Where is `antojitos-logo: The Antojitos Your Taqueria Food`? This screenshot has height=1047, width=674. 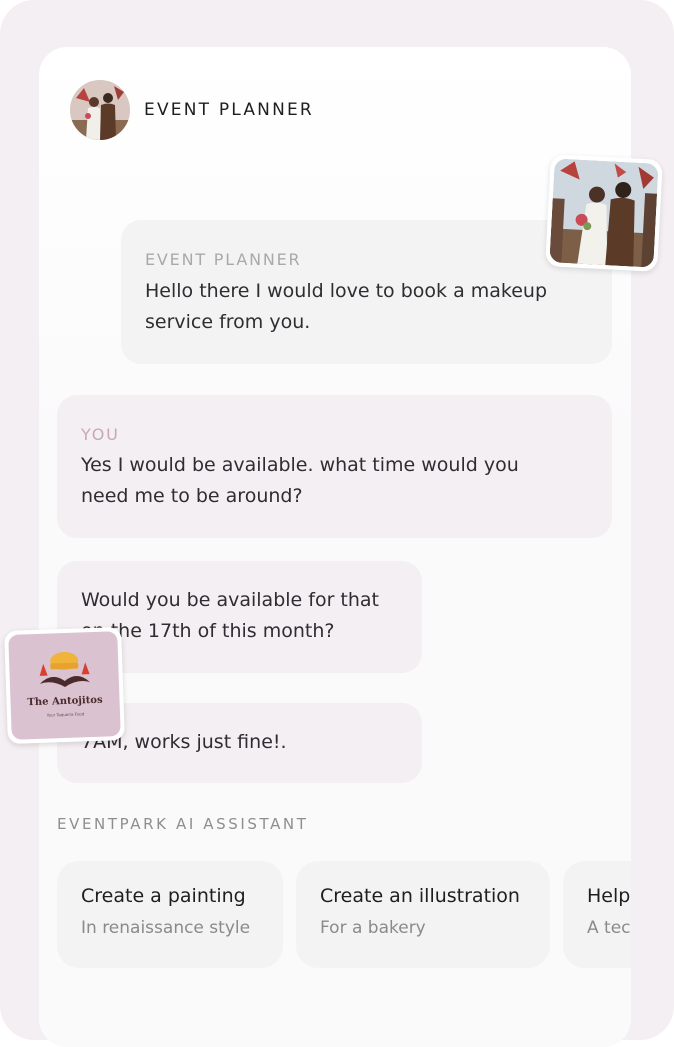
antojitos-logo: The Antojitos Your Taqueria Food is located at coordinates (64, 685).